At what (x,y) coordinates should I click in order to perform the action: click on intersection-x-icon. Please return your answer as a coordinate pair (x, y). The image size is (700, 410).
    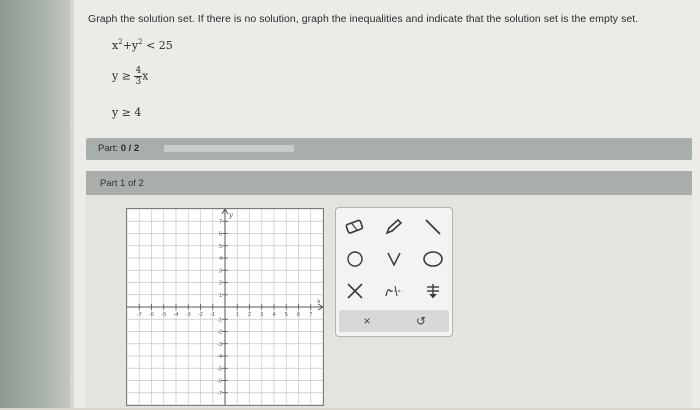
    Looking at the image, I should click on (355, 291).